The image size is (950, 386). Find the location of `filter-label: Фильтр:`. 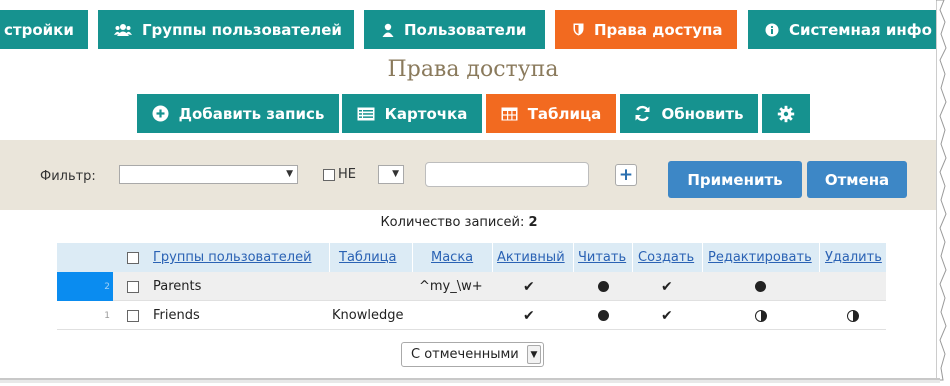

filter-label: Фильтр: is located at coordinates (68, 176).